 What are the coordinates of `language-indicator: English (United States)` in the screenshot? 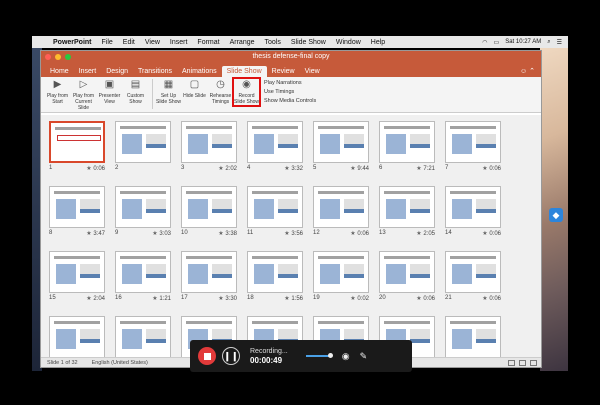 It's located at (120, 363).